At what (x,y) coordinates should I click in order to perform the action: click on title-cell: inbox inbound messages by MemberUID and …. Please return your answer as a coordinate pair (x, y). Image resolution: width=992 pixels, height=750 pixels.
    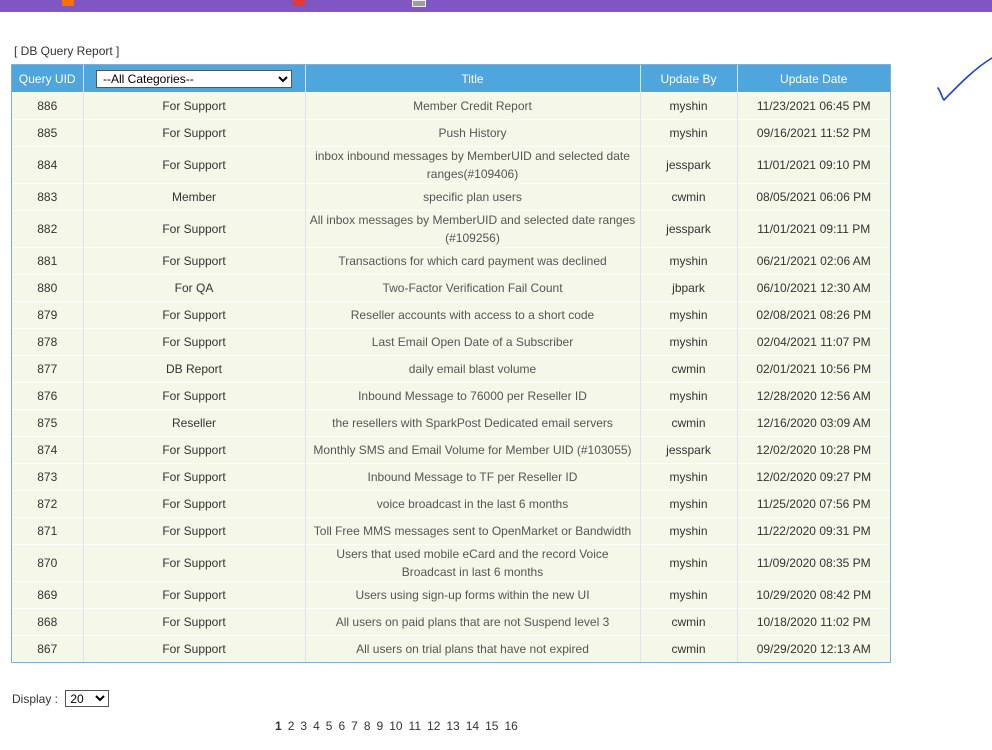
    Looking at the image, I should click on (473, 165).